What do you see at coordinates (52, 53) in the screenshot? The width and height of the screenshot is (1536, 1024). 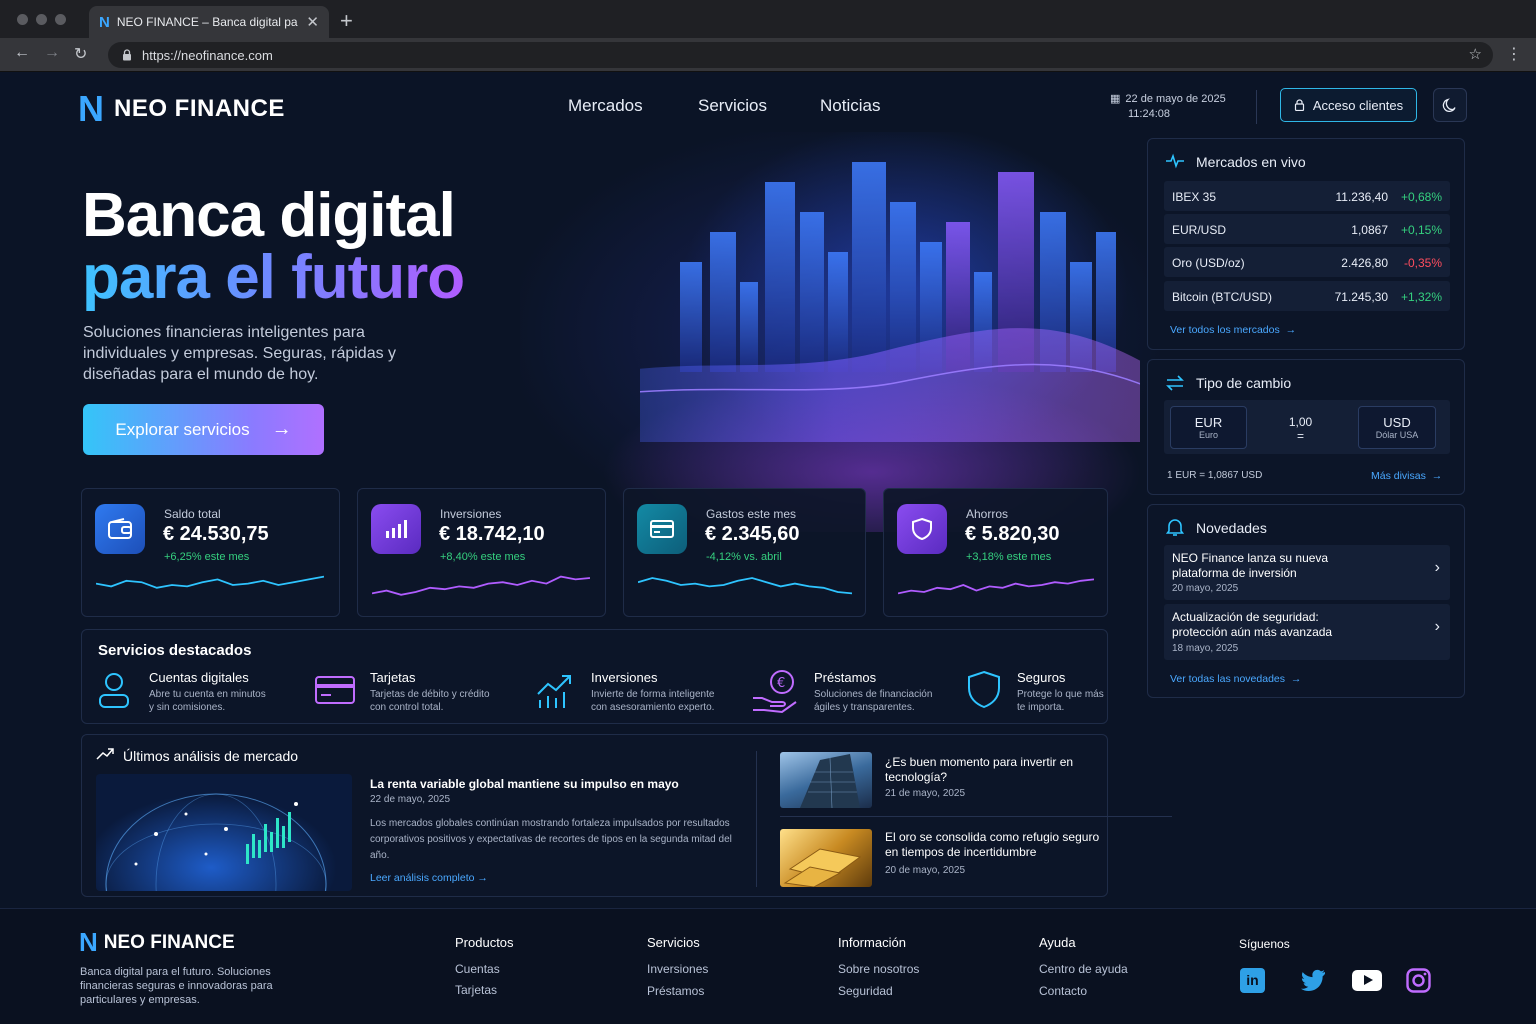 I see `forward-icon: →` at bounding box center [52, 53].